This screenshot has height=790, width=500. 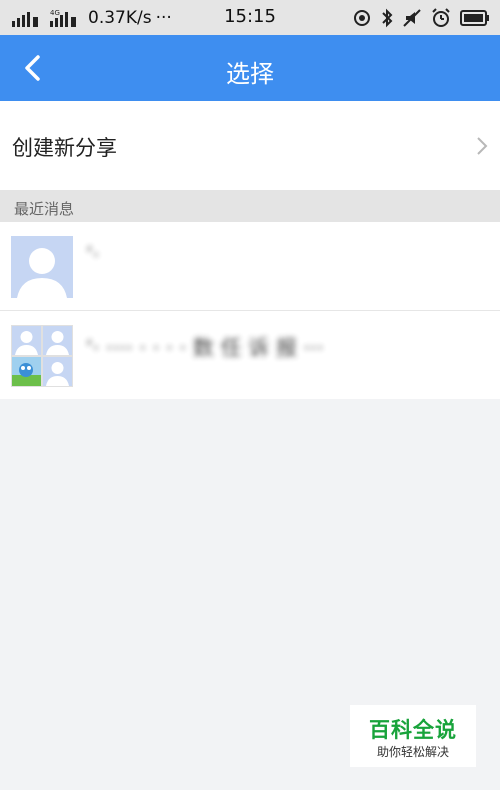 What do you see at coordinates (441, 17) in the screenshot?
I see `alarm-icon` at bounding box center [441, 17].